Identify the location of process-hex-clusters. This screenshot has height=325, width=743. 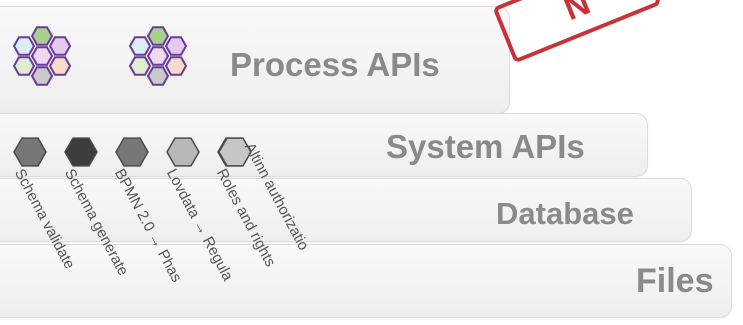
(132, 96).